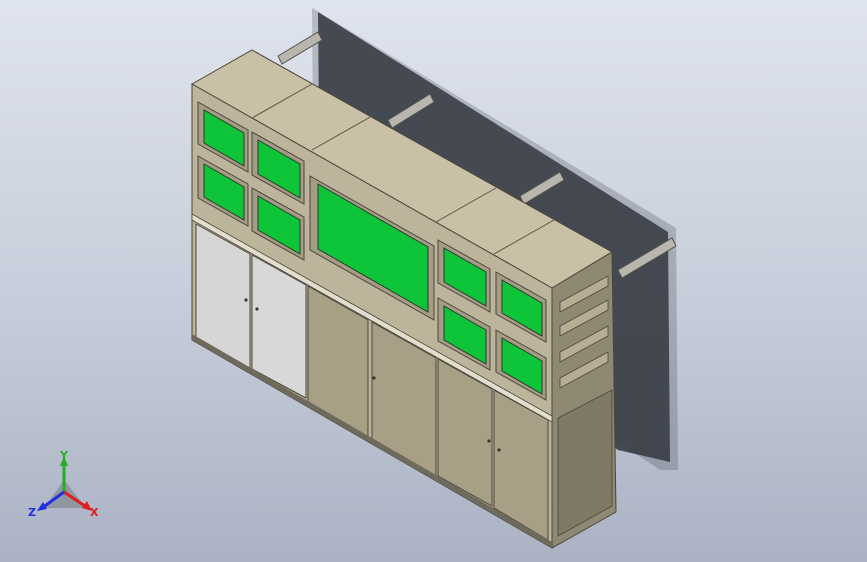 This screenshot has width=867, height=562. What do you see at coordinates (63, 484) in the screenshot?
I see `view-triad: Y X Z` at bounding box center [63, 484].